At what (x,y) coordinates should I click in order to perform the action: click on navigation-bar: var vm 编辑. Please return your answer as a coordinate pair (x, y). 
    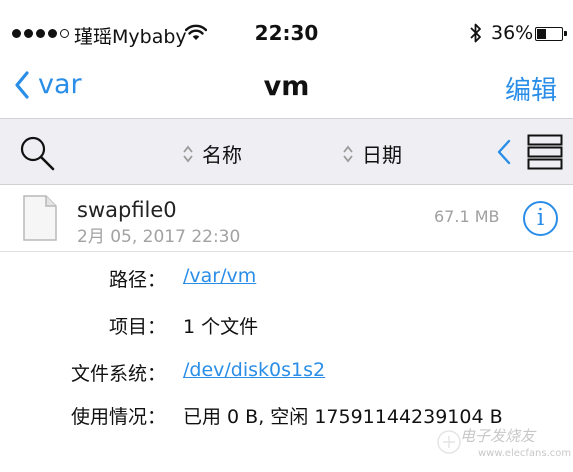
    Looking at the image, I should click on (286, 89).